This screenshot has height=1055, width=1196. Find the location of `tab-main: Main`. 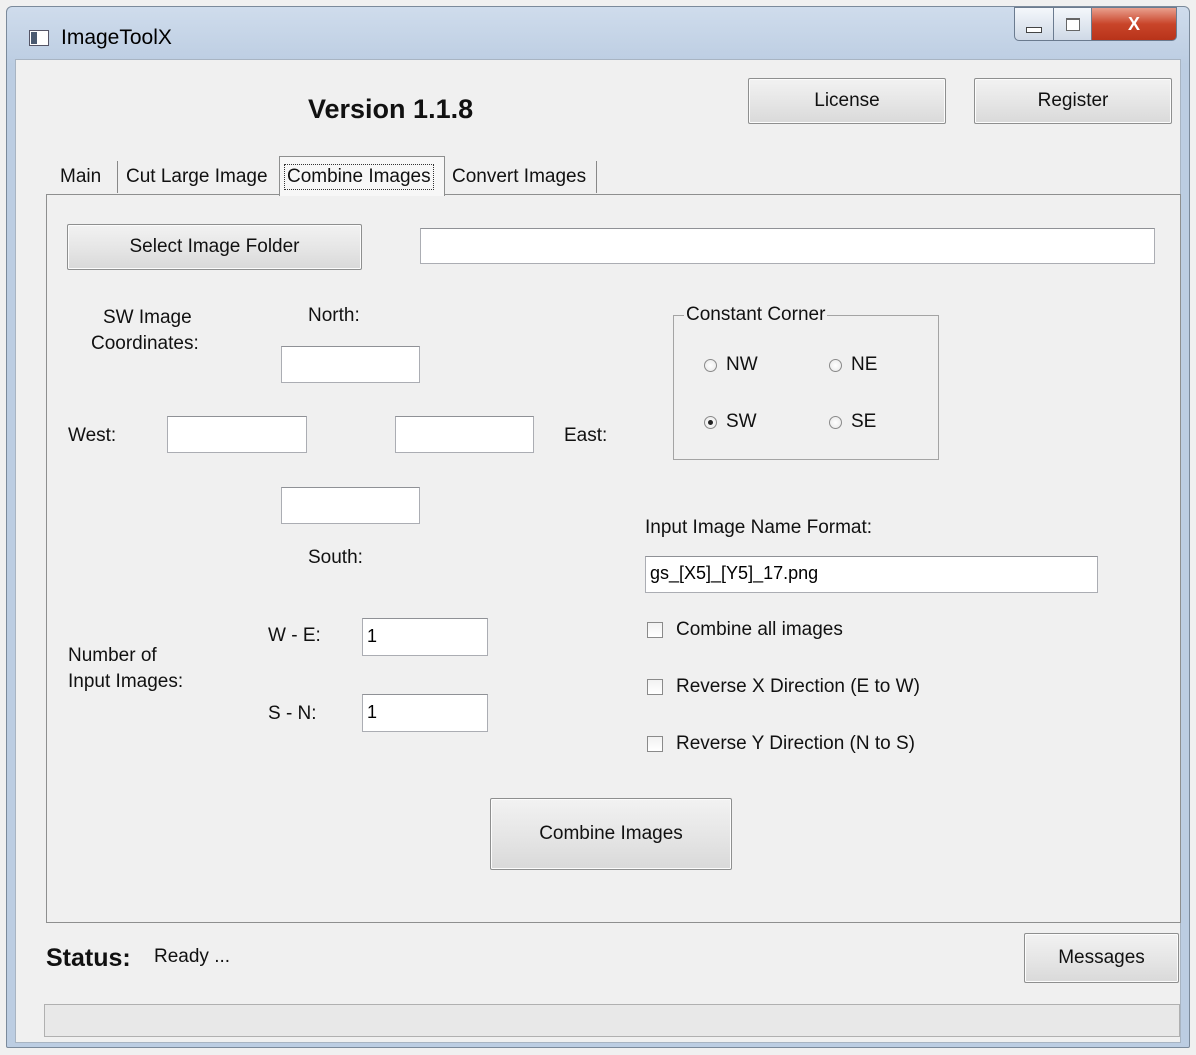

tab-main: Main is located at coordinates (80, 177).